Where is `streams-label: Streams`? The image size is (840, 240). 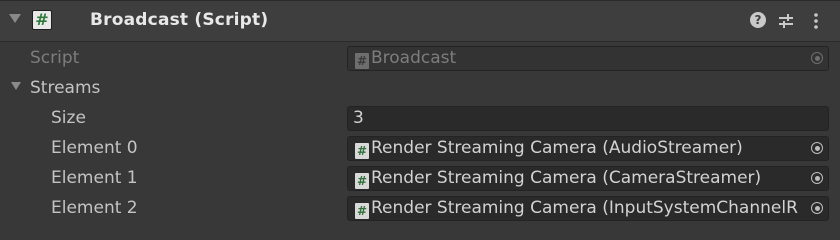 streams-label: Streams is located at coordinates (65, 88).